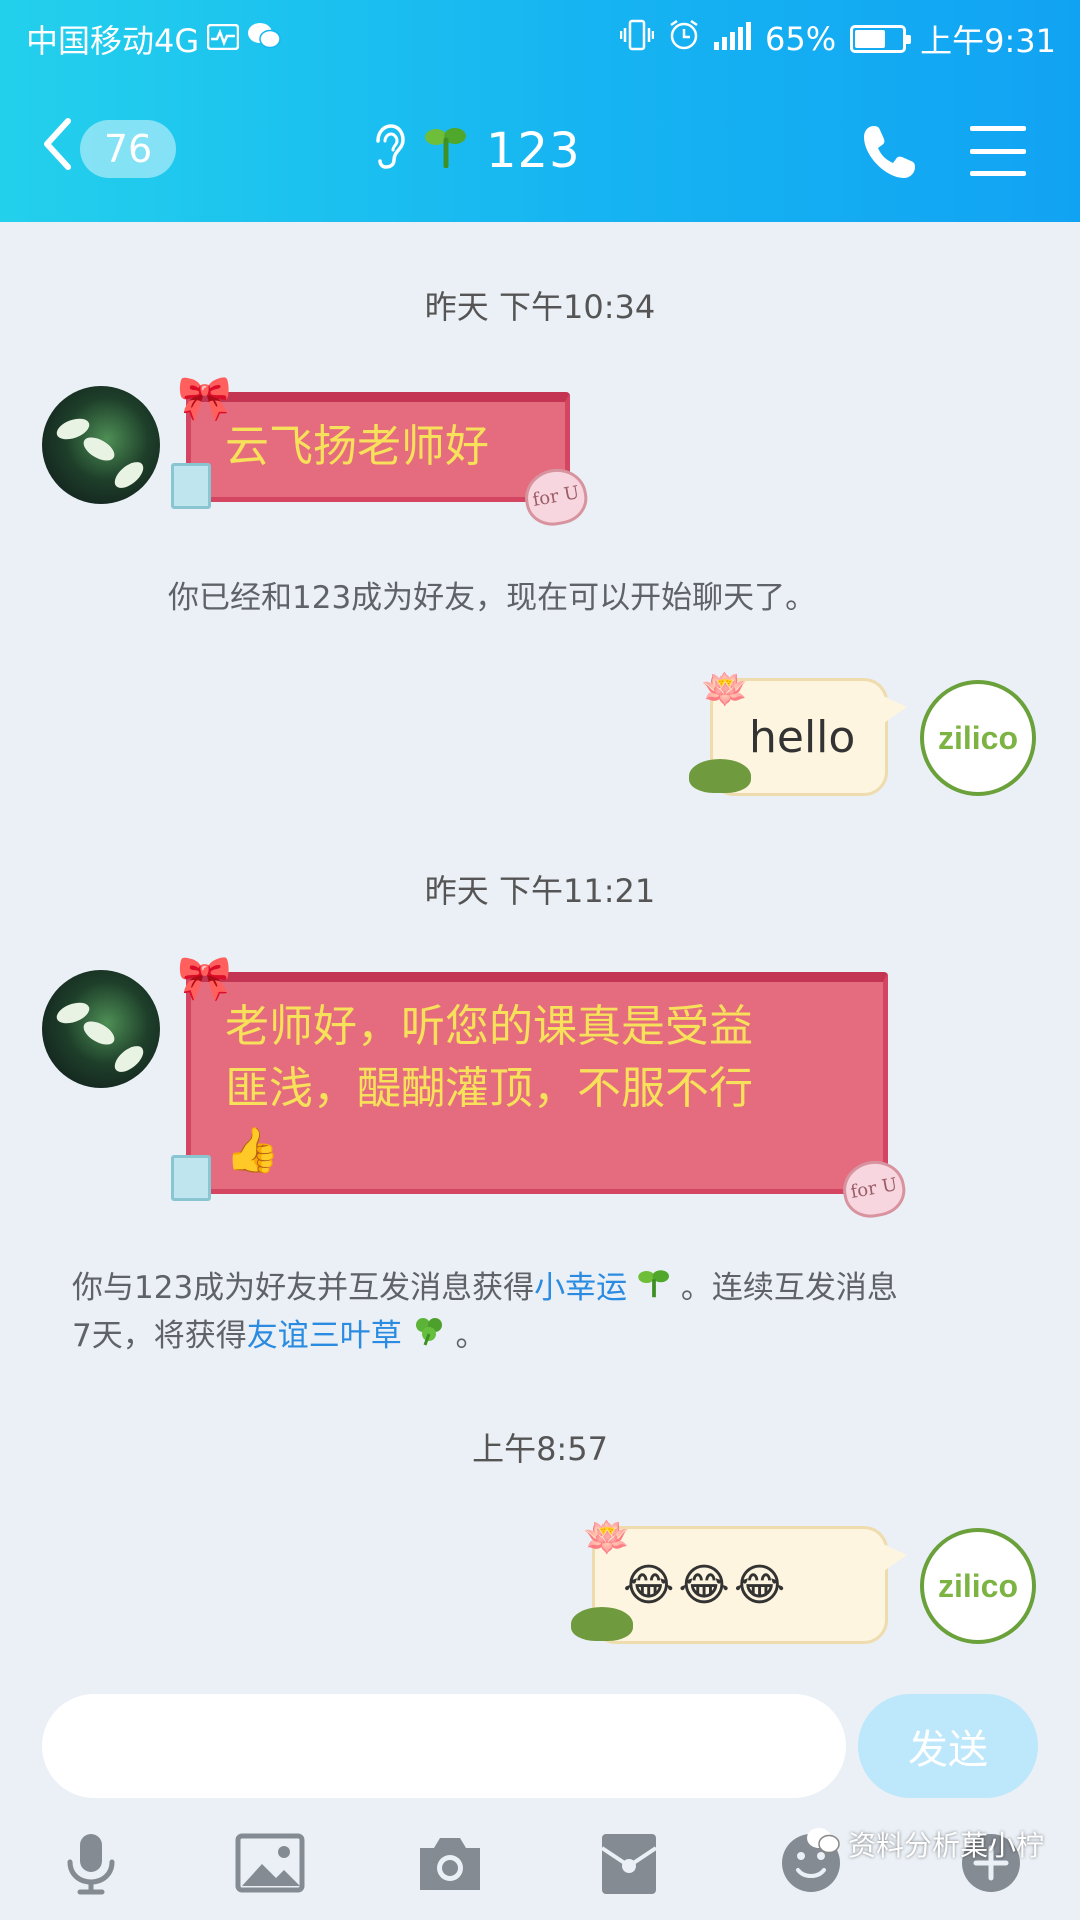 This screenshot has width=1080, height=1920. What do you see at coordinates (128, 149) in the screenshot?
I see `unread-count-badge: 76` at bounding box center [128, 149].